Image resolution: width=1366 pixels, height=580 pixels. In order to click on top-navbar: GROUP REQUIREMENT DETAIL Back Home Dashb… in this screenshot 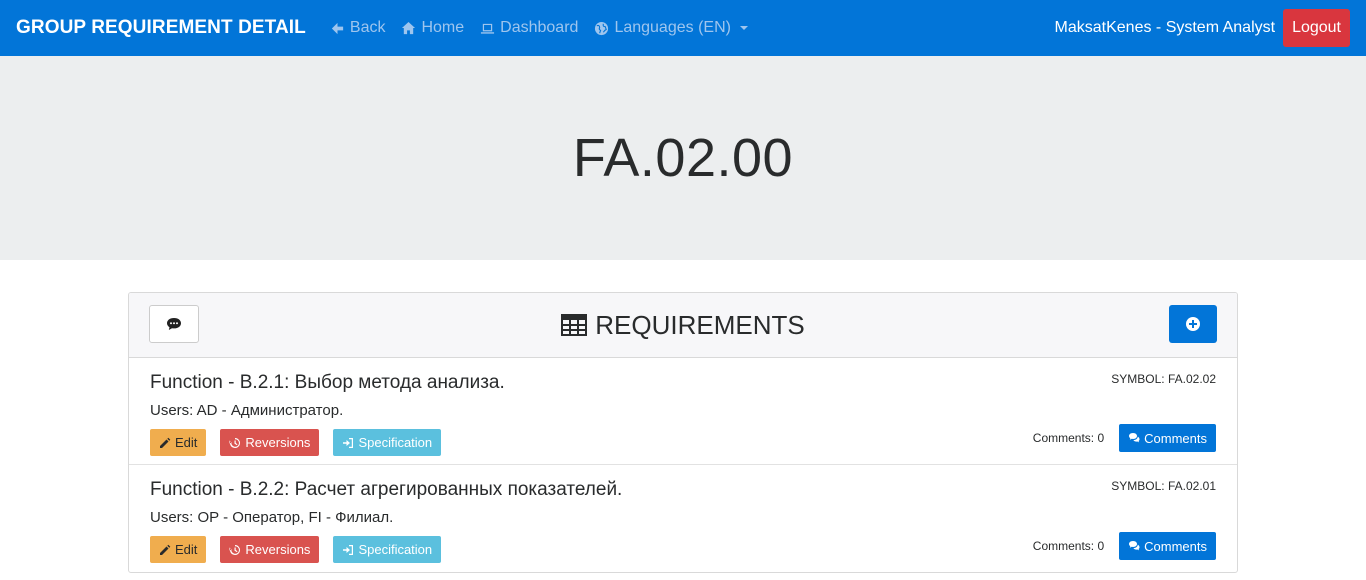, I will do `click(683, 28)`.